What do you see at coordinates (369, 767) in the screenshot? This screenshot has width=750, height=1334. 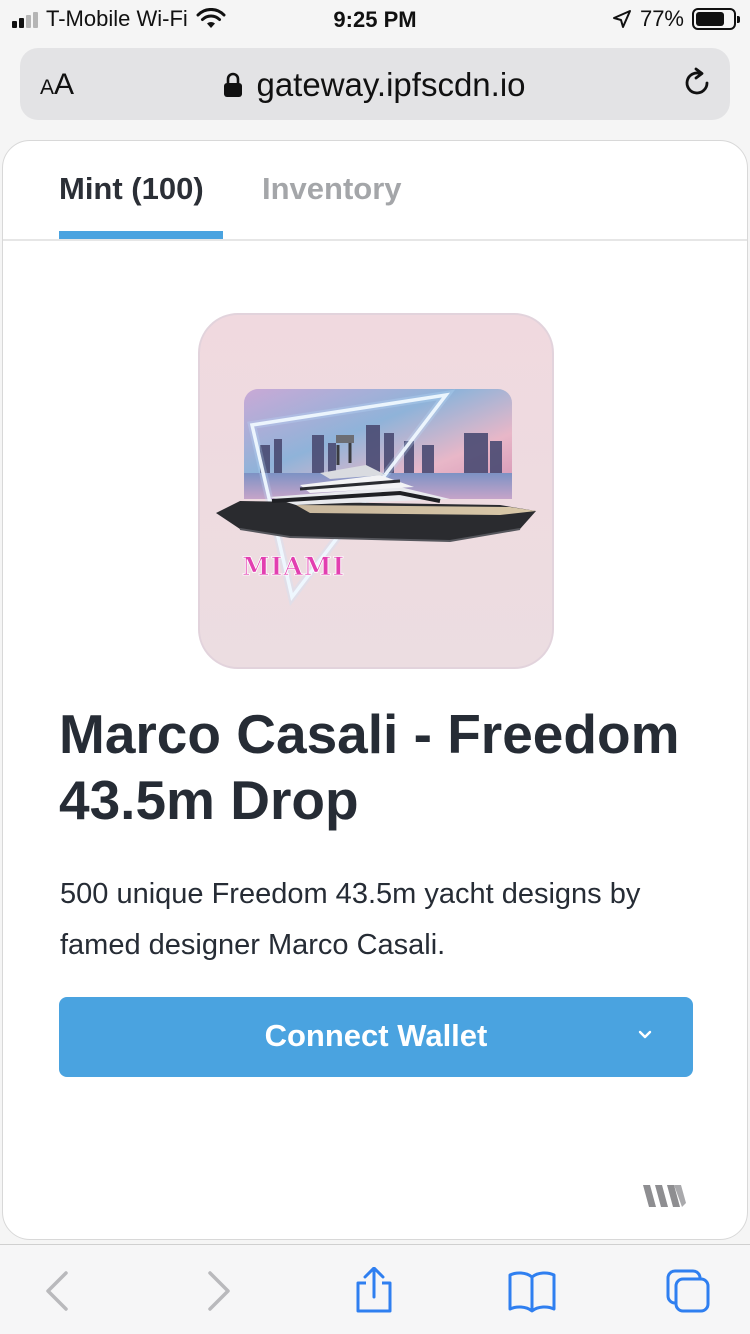 I see `drop-title: Marco Casali - Freedom 43.5m Drop` at bounding box center [369, 767].